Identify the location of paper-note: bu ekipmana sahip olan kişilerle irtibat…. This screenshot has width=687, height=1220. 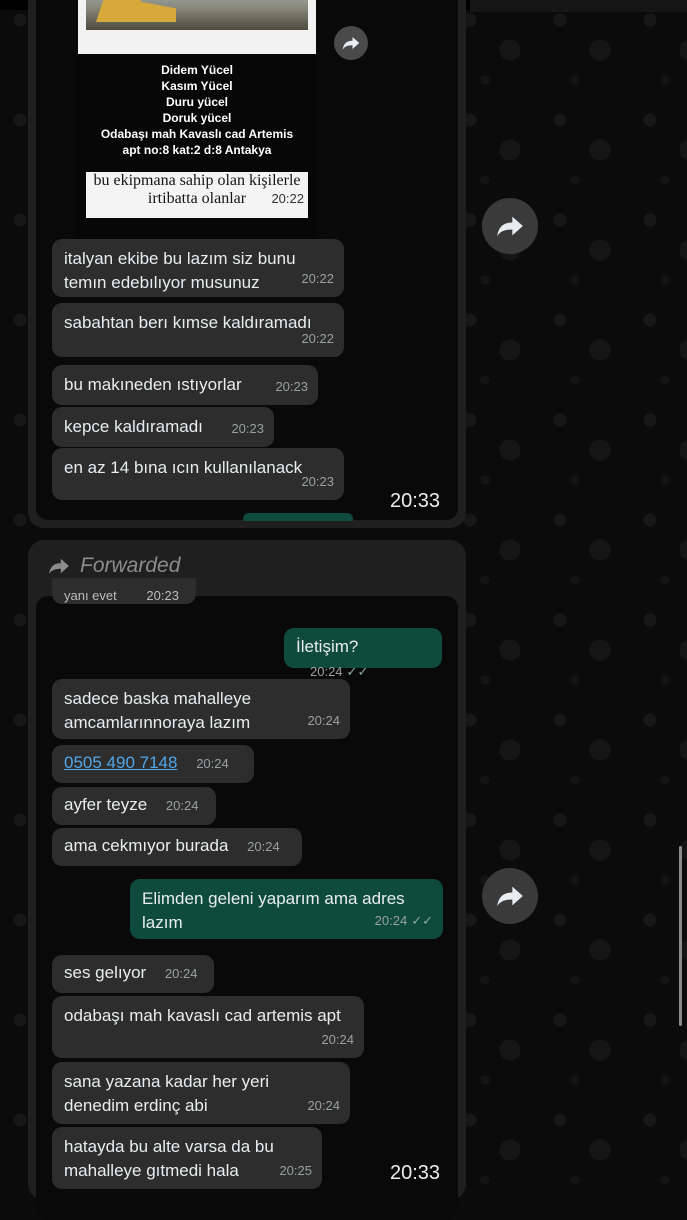
(197, 195).